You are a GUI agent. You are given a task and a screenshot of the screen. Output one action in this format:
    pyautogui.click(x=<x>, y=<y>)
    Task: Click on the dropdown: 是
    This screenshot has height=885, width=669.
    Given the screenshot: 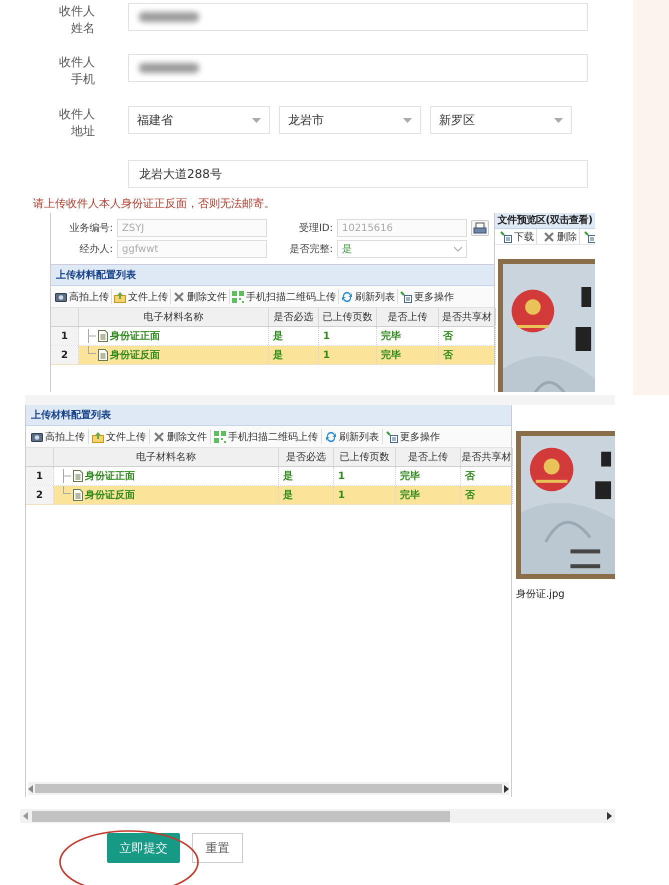 What is the action you would take?
    pyautogui.click(x=402, y=249)
    